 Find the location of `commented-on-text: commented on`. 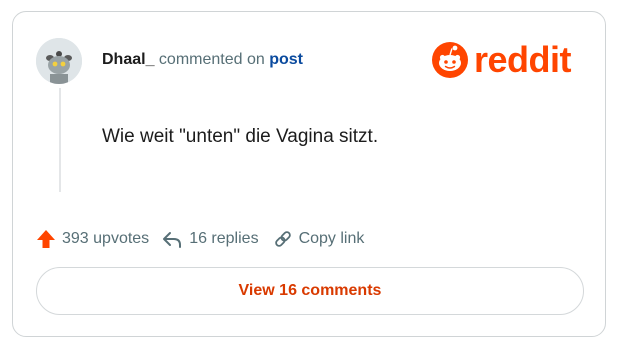

commented-on-text: commented on is located at coordinates (211, 59).